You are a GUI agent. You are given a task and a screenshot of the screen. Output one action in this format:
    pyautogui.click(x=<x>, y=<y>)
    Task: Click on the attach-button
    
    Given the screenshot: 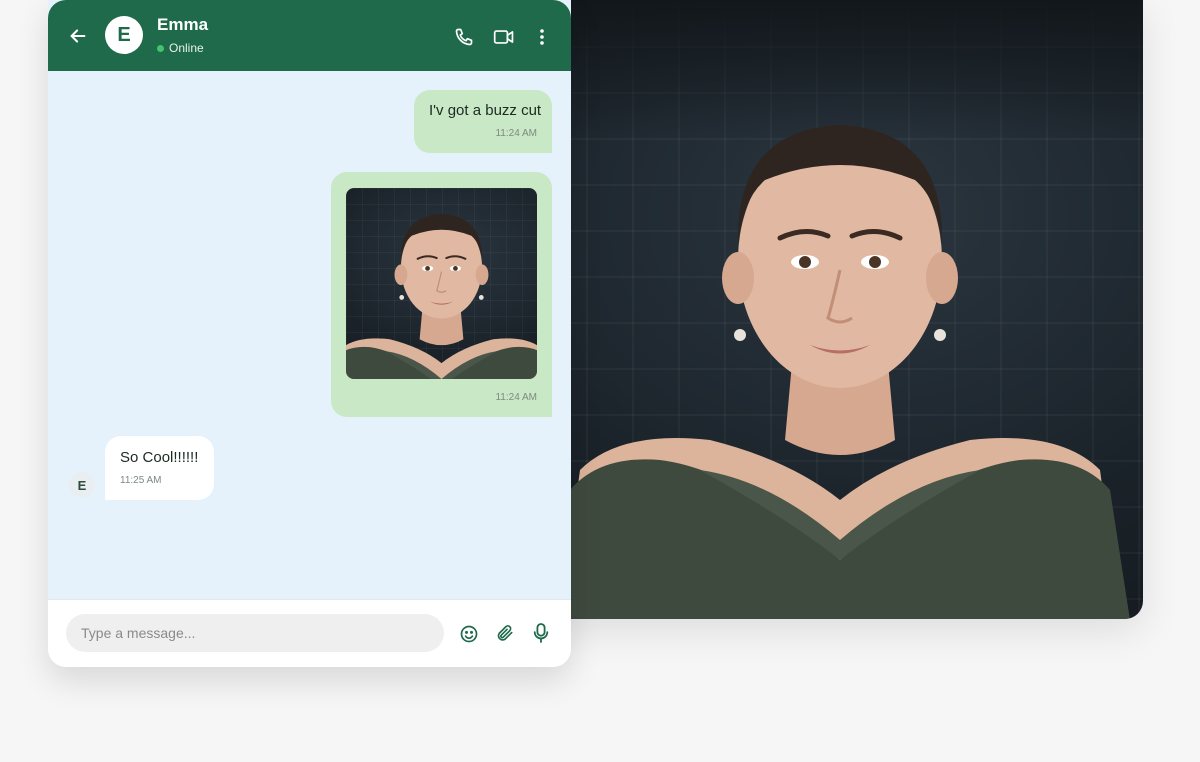 What is the action you would take?
    pyautogui.click(x=505, y=633)
    